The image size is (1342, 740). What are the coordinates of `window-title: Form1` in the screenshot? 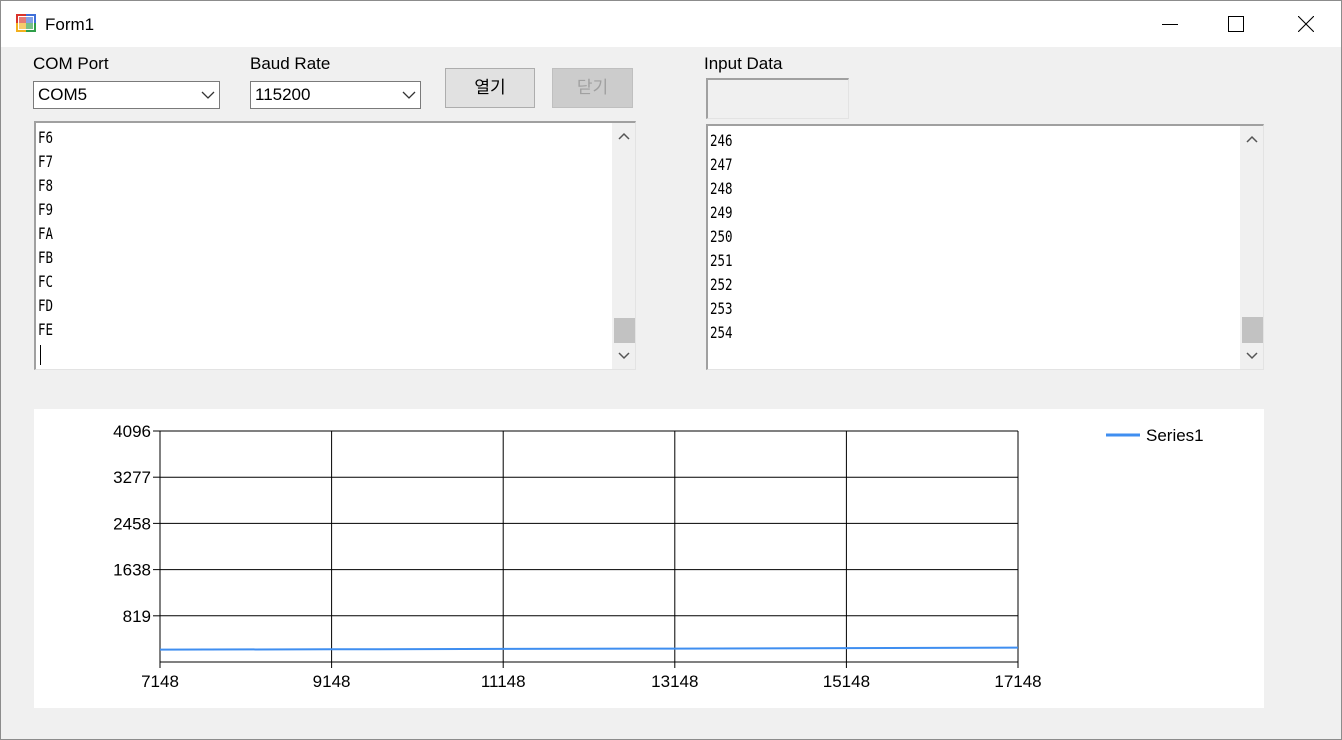 It's located at (70, 24).